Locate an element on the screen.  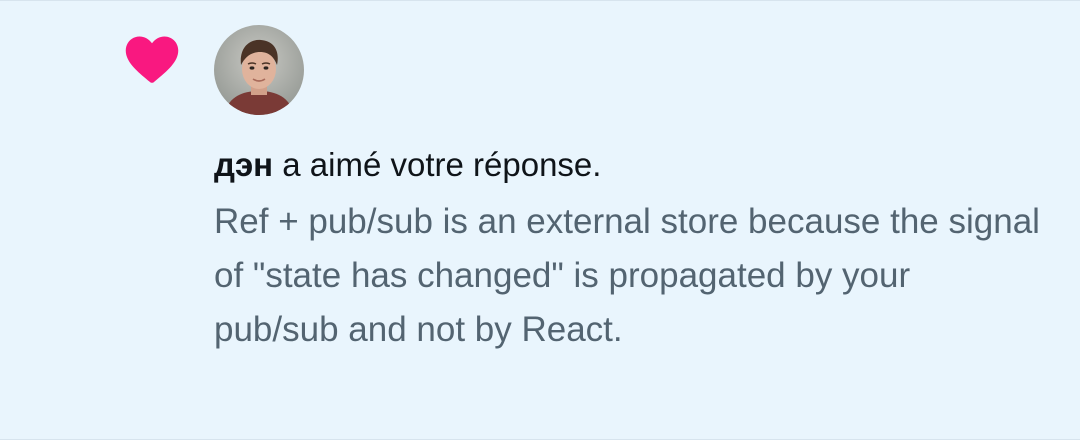
heart-icon is located at coordinates (152, 59).